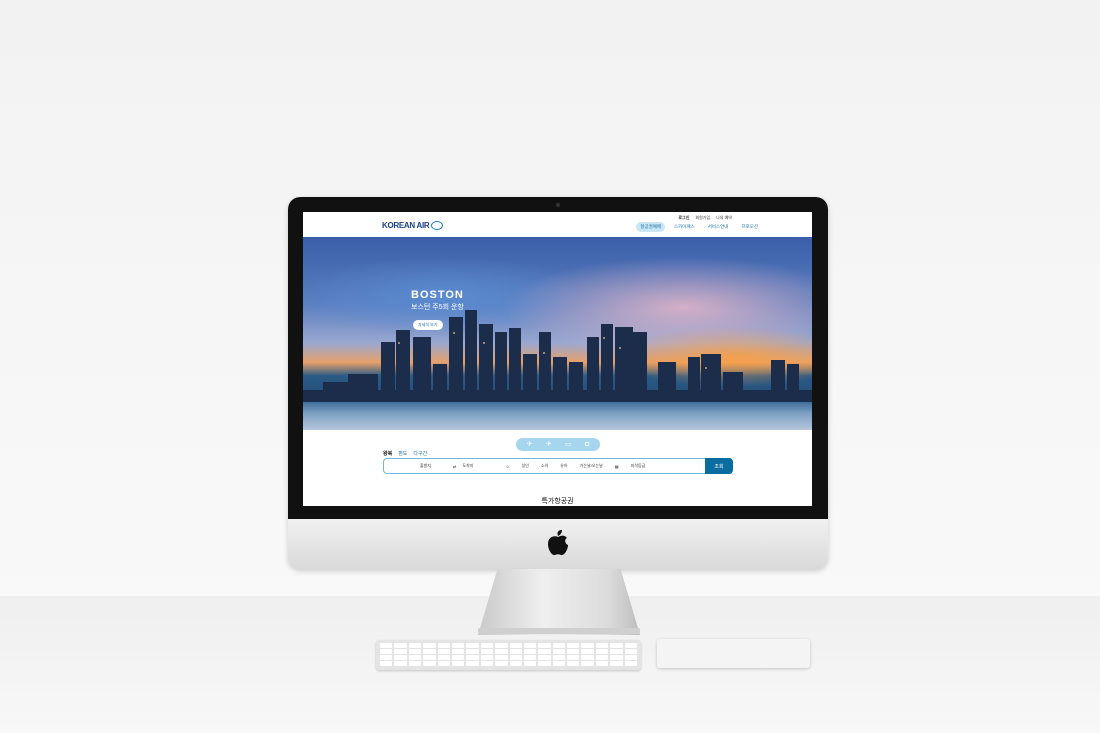  I want to click on adult-select: 성인, so click(525, 466).